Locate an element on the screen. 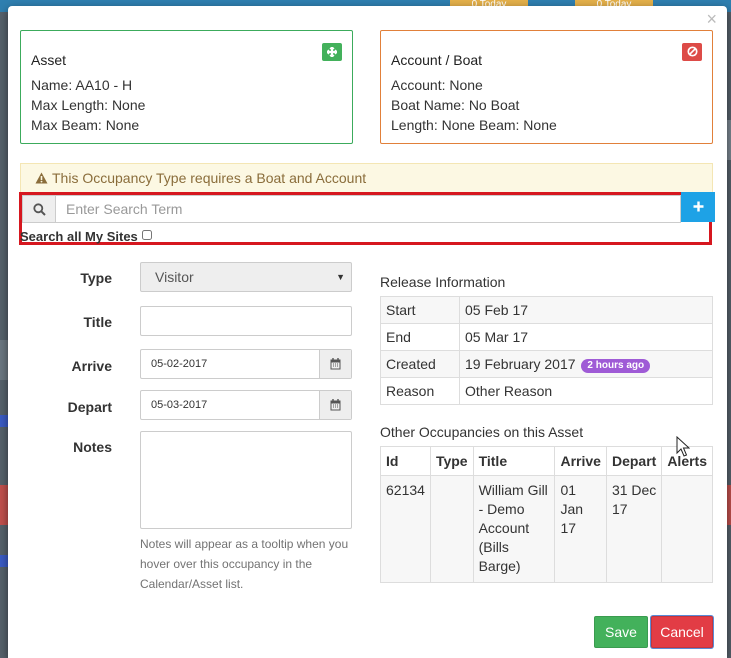  caret-down-icon: ▼ is located at coordinates (340, 277).